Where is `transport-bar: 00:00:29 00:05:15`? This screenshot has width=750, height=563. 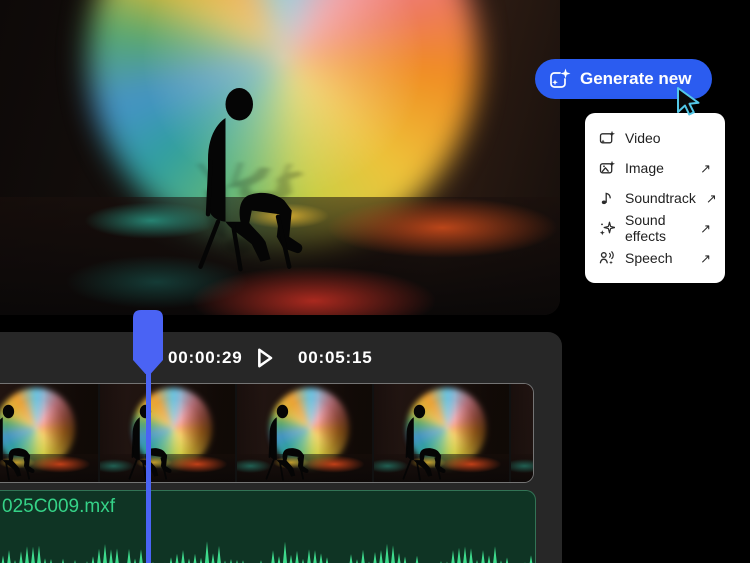 transport-bar: 00:00:29 00:05:15 is located at coordinates (281, 357).